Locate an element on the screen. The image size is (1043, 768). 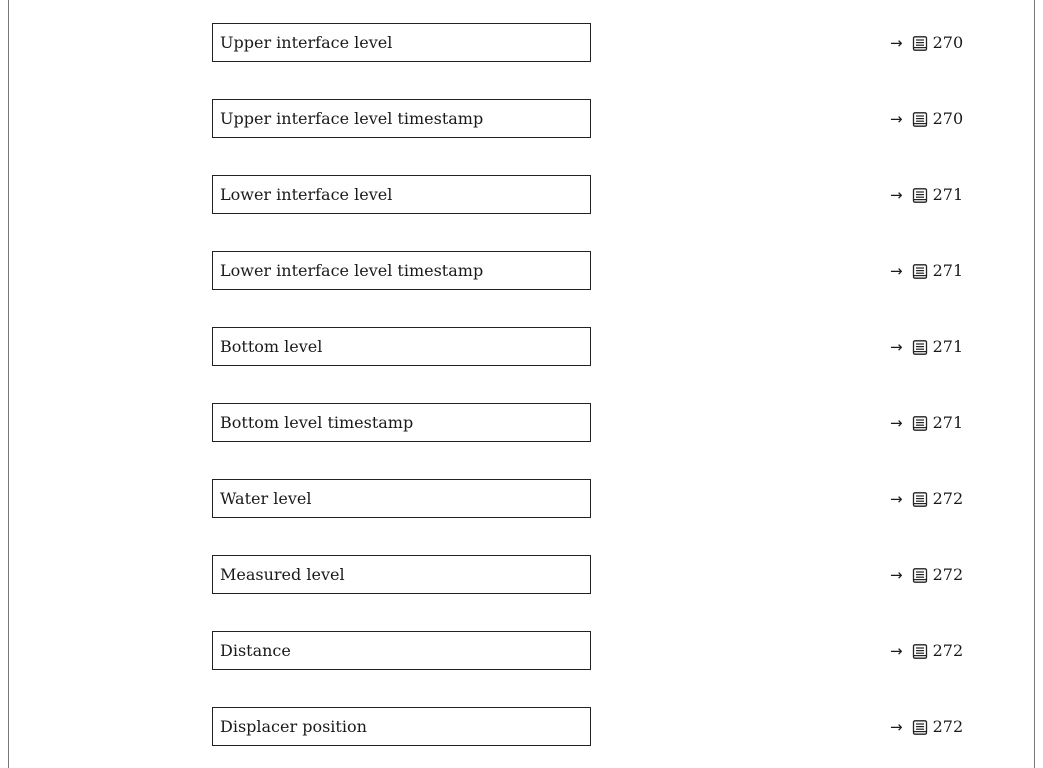
parameter-row: Water level → 272 is located at coordinates (521, 498).